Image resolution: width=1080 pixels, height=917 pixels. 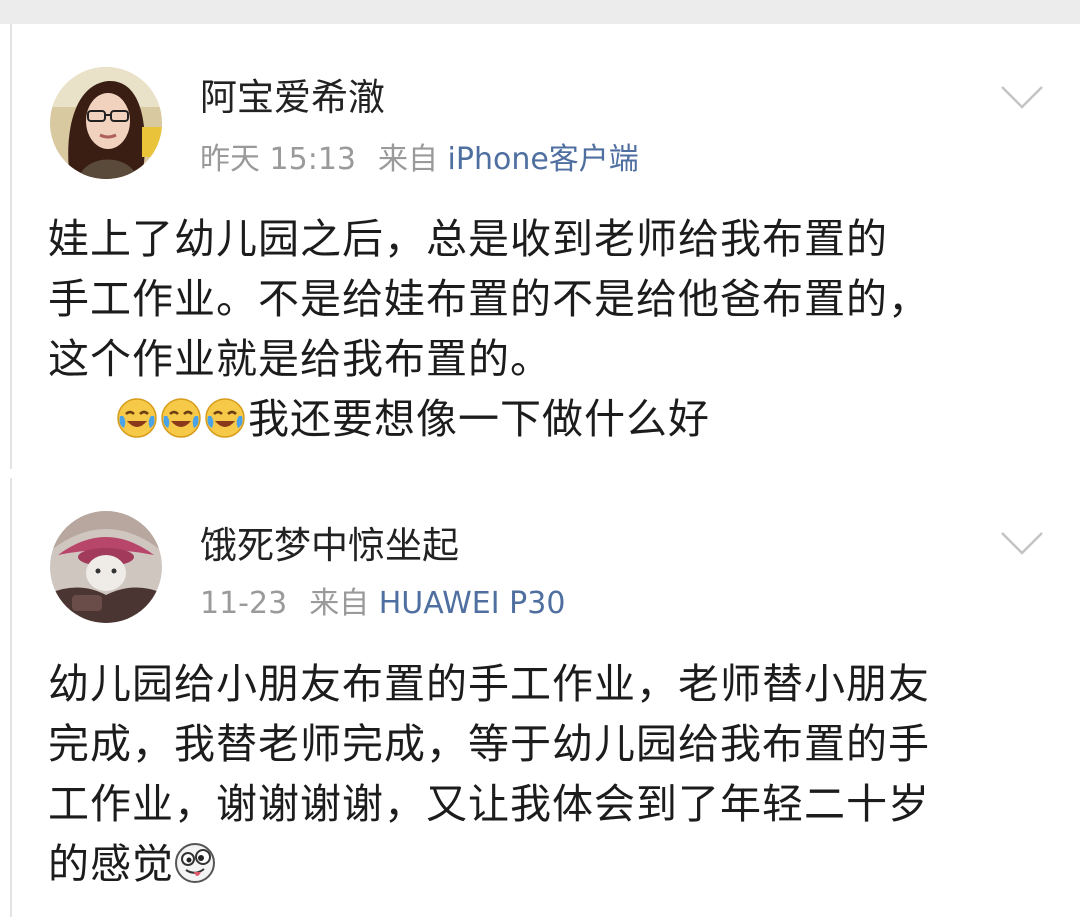 What do you see at coordinates (479, 419) in the screenshot?
I see `post-text-tail: 我还要想像一下做什么好` at bounding box center [479, 419].